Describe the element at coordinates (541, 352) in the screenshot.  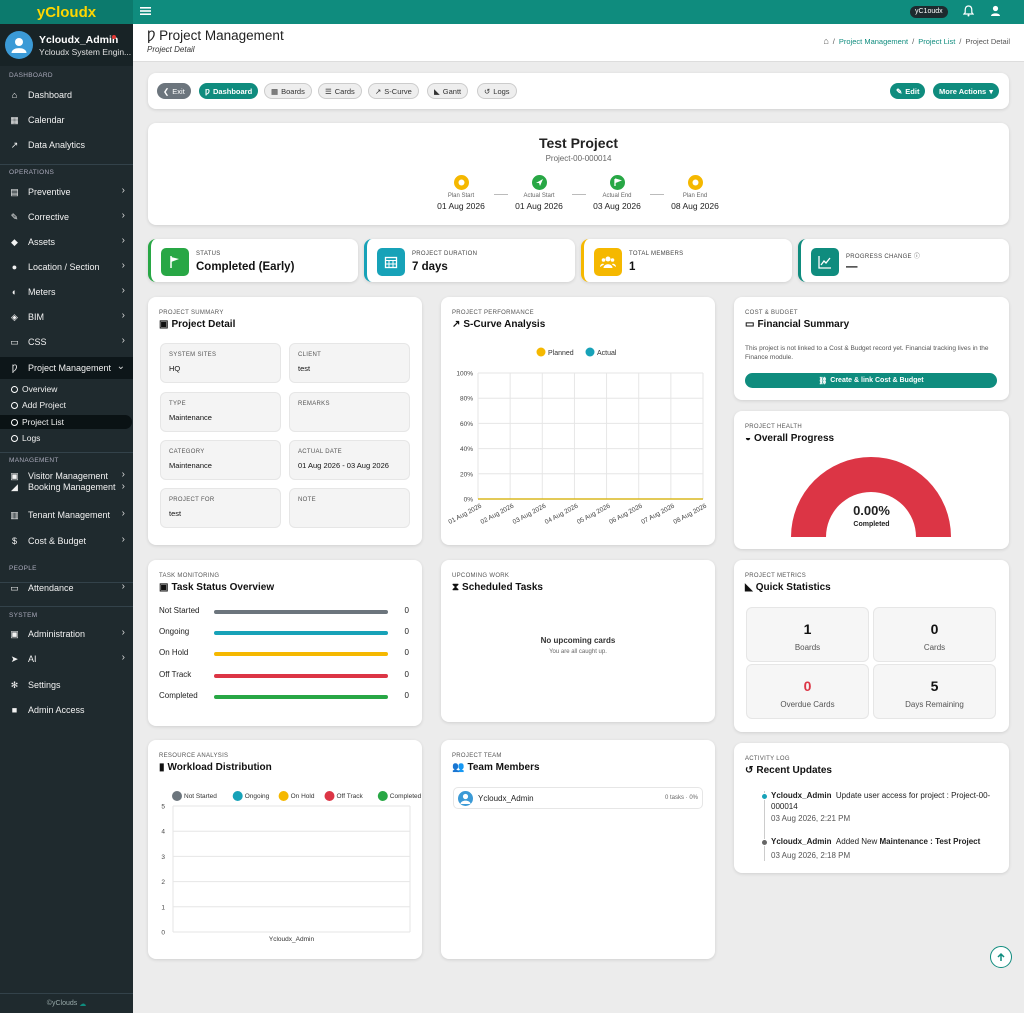
I see `legend-swatch` at that location.